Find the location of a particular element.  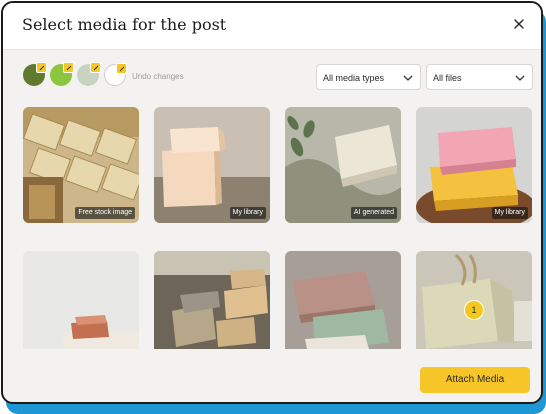

media-type-value: All media types is located at coordinates (354, 78).